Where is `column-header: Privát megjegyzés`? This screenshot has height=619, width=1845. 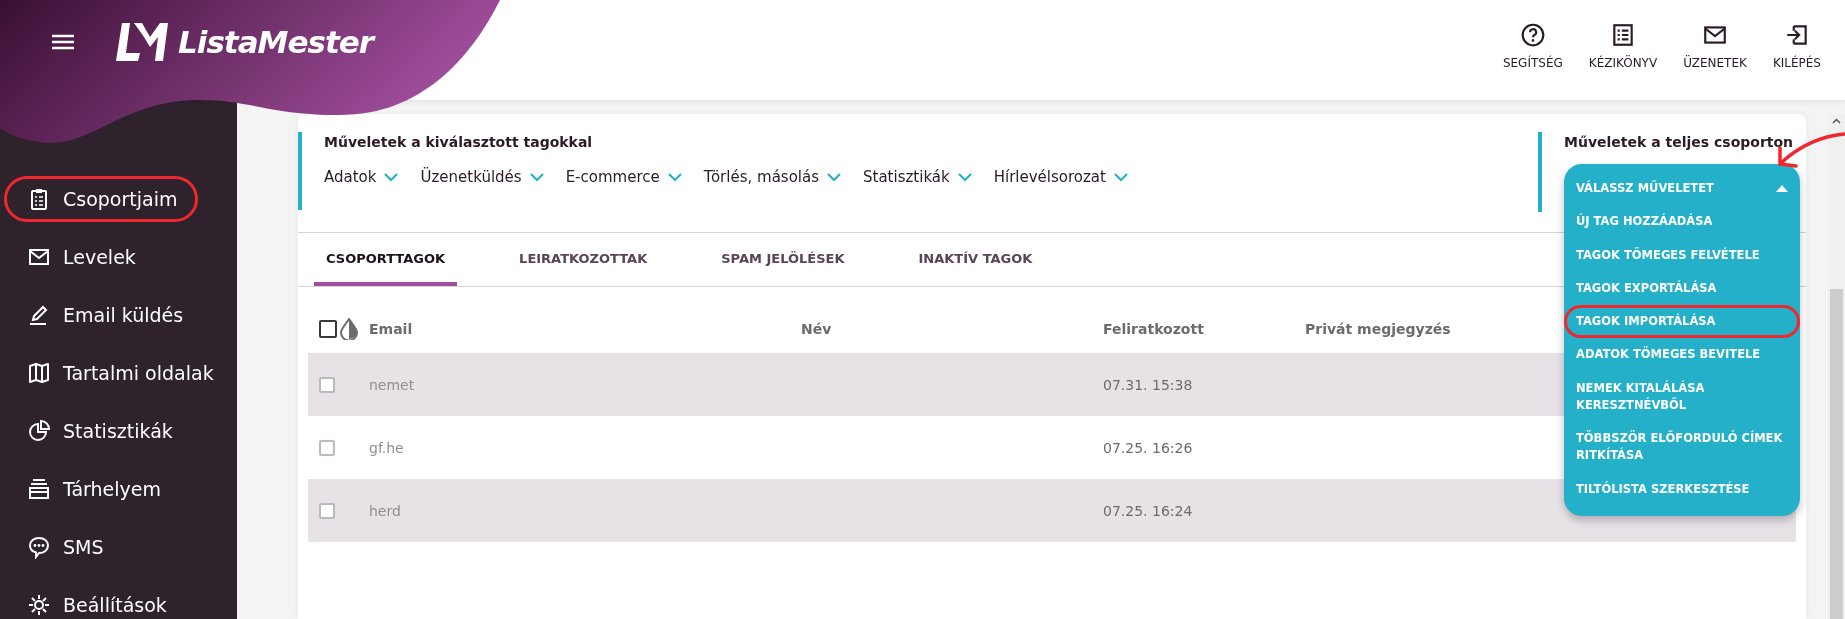 column-header: Privát megjegyzés is located at coordinates (1378, 329).